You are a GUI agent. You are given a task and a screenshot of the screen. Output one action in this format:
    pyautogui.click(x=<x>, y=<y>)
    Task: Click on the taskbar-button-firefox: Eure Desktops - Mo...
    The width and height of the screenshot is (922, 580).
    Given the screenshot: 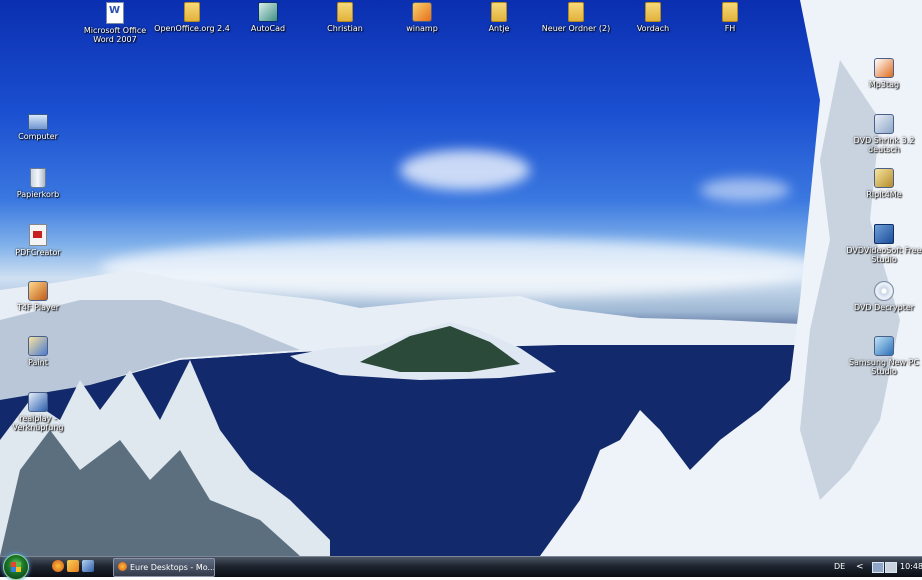 What is the action you would take?
    pyautogui.click(x=164, y=567)
    